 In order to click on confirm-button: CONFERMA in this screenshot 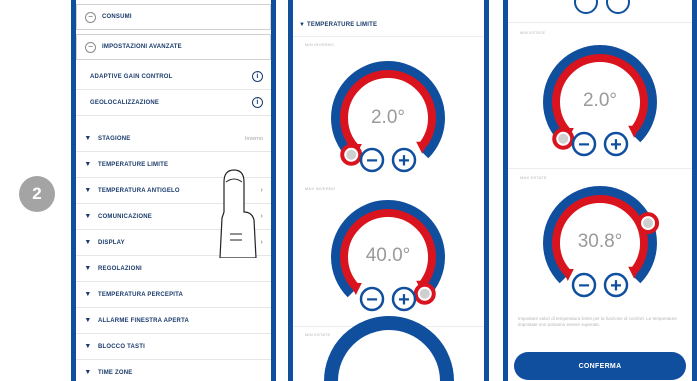, I will do `click(600, 366)`.